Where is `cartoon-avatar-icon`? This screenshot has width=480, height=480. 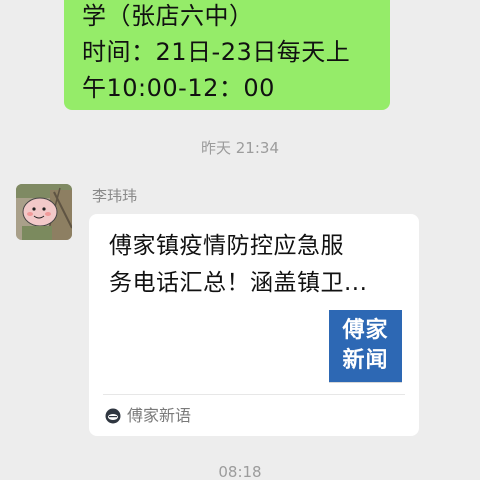 cartoon-avatar-icon is located at coordinates (44, 212).